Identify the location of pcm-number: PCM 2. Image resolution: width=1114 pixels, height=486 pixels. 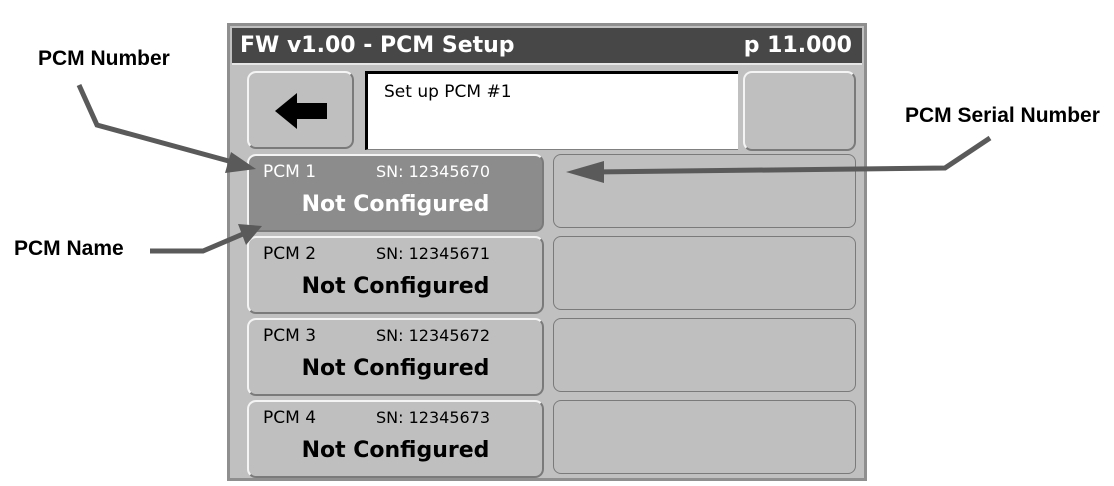
(290, 254).